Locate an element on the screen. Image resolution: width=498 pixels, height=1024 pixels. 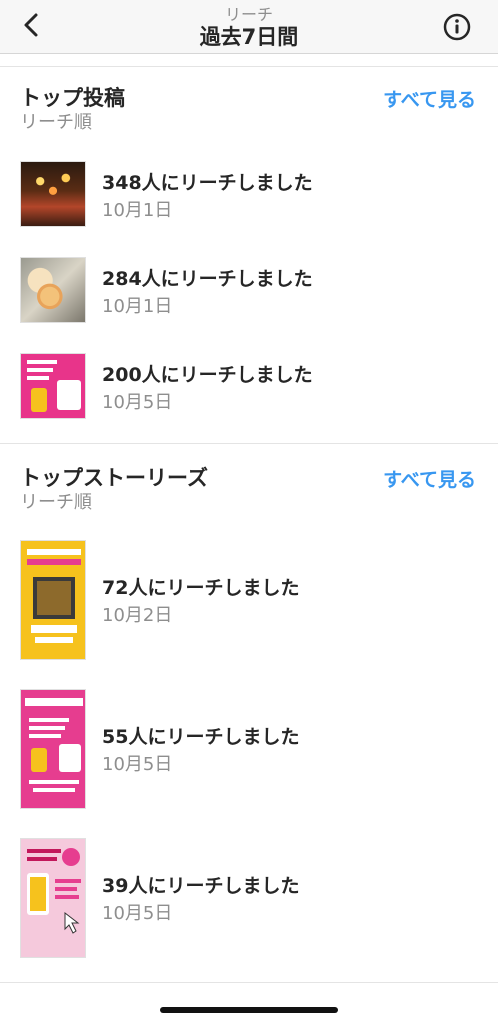
home-indicator is located at coordinates (249, 1010).